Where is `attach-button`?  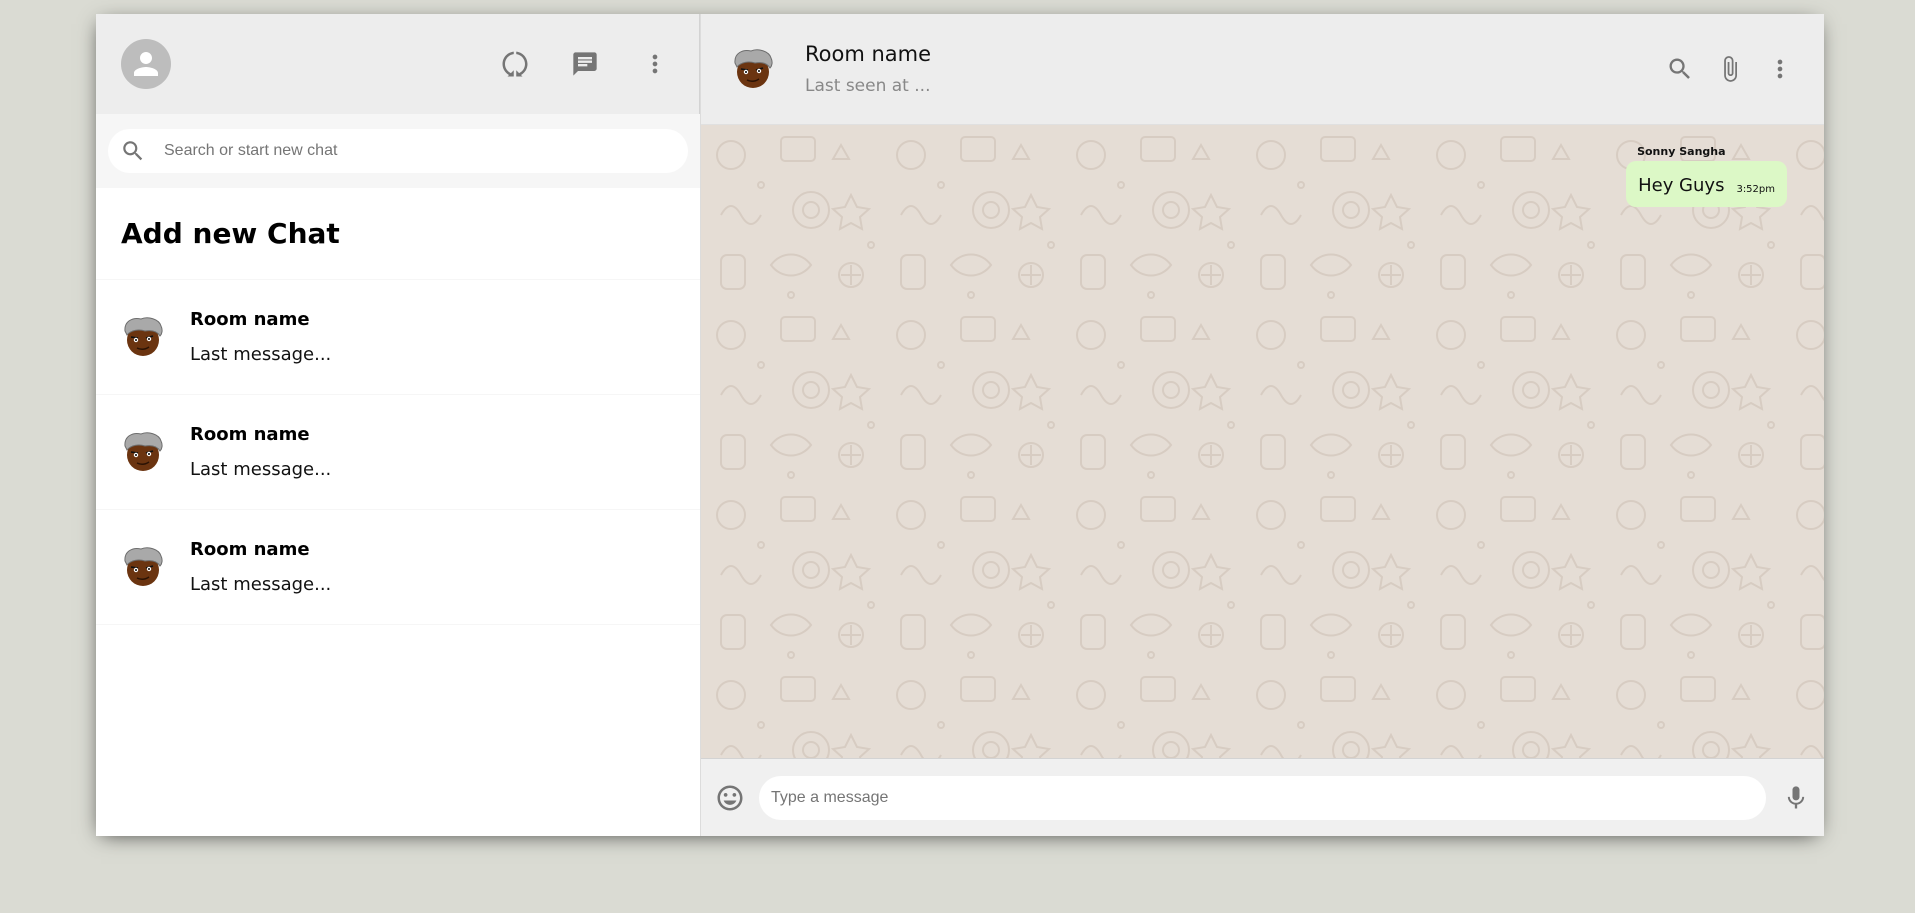
attach-button is located at coordinates (1730, 69).